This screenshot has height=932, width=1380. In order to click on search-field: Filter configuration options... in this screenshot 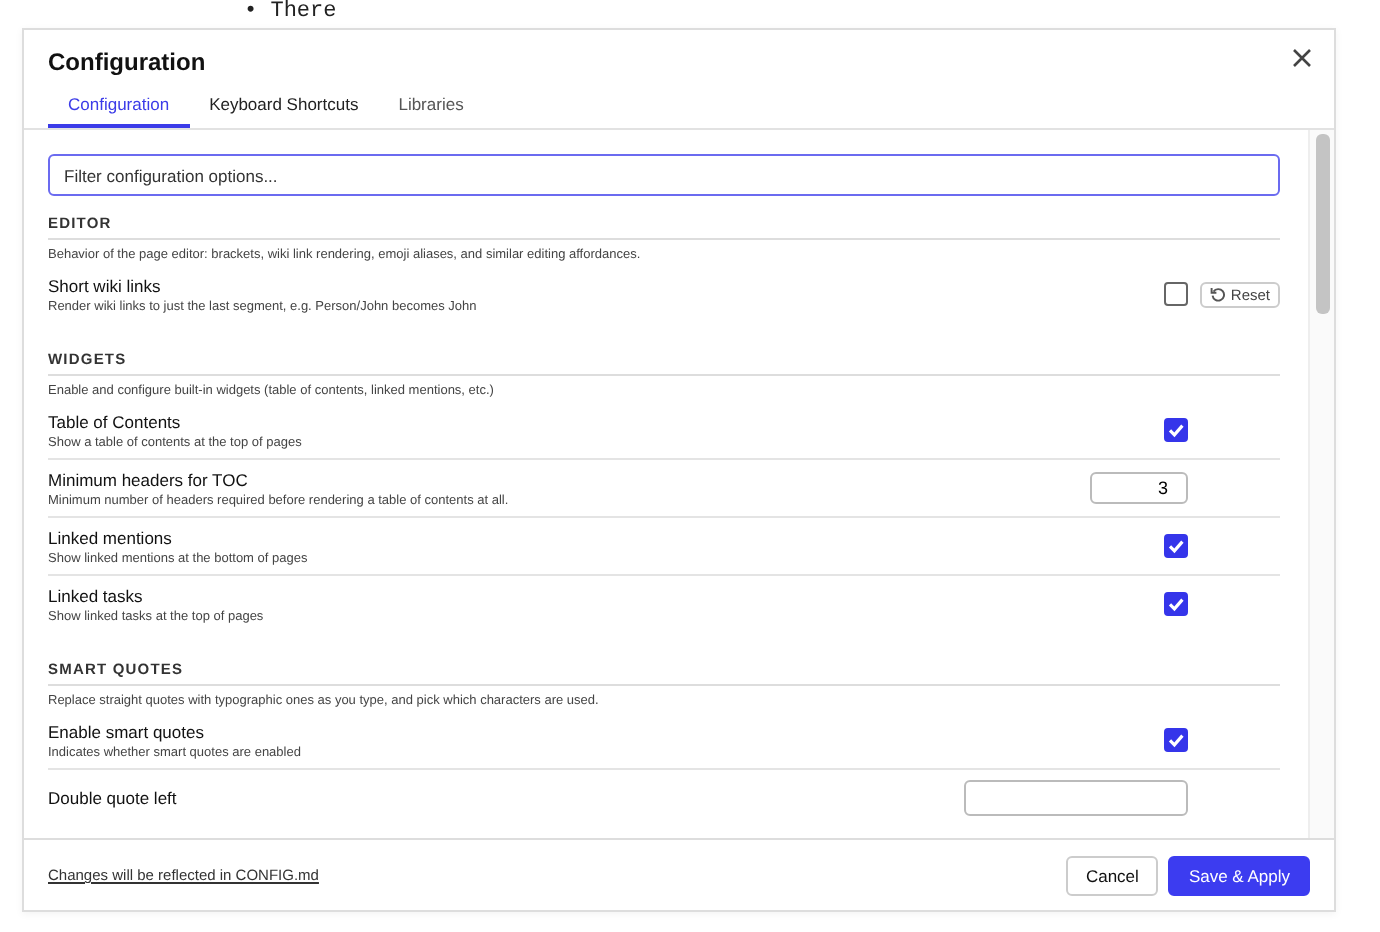, I will do `click(664, 175)`.